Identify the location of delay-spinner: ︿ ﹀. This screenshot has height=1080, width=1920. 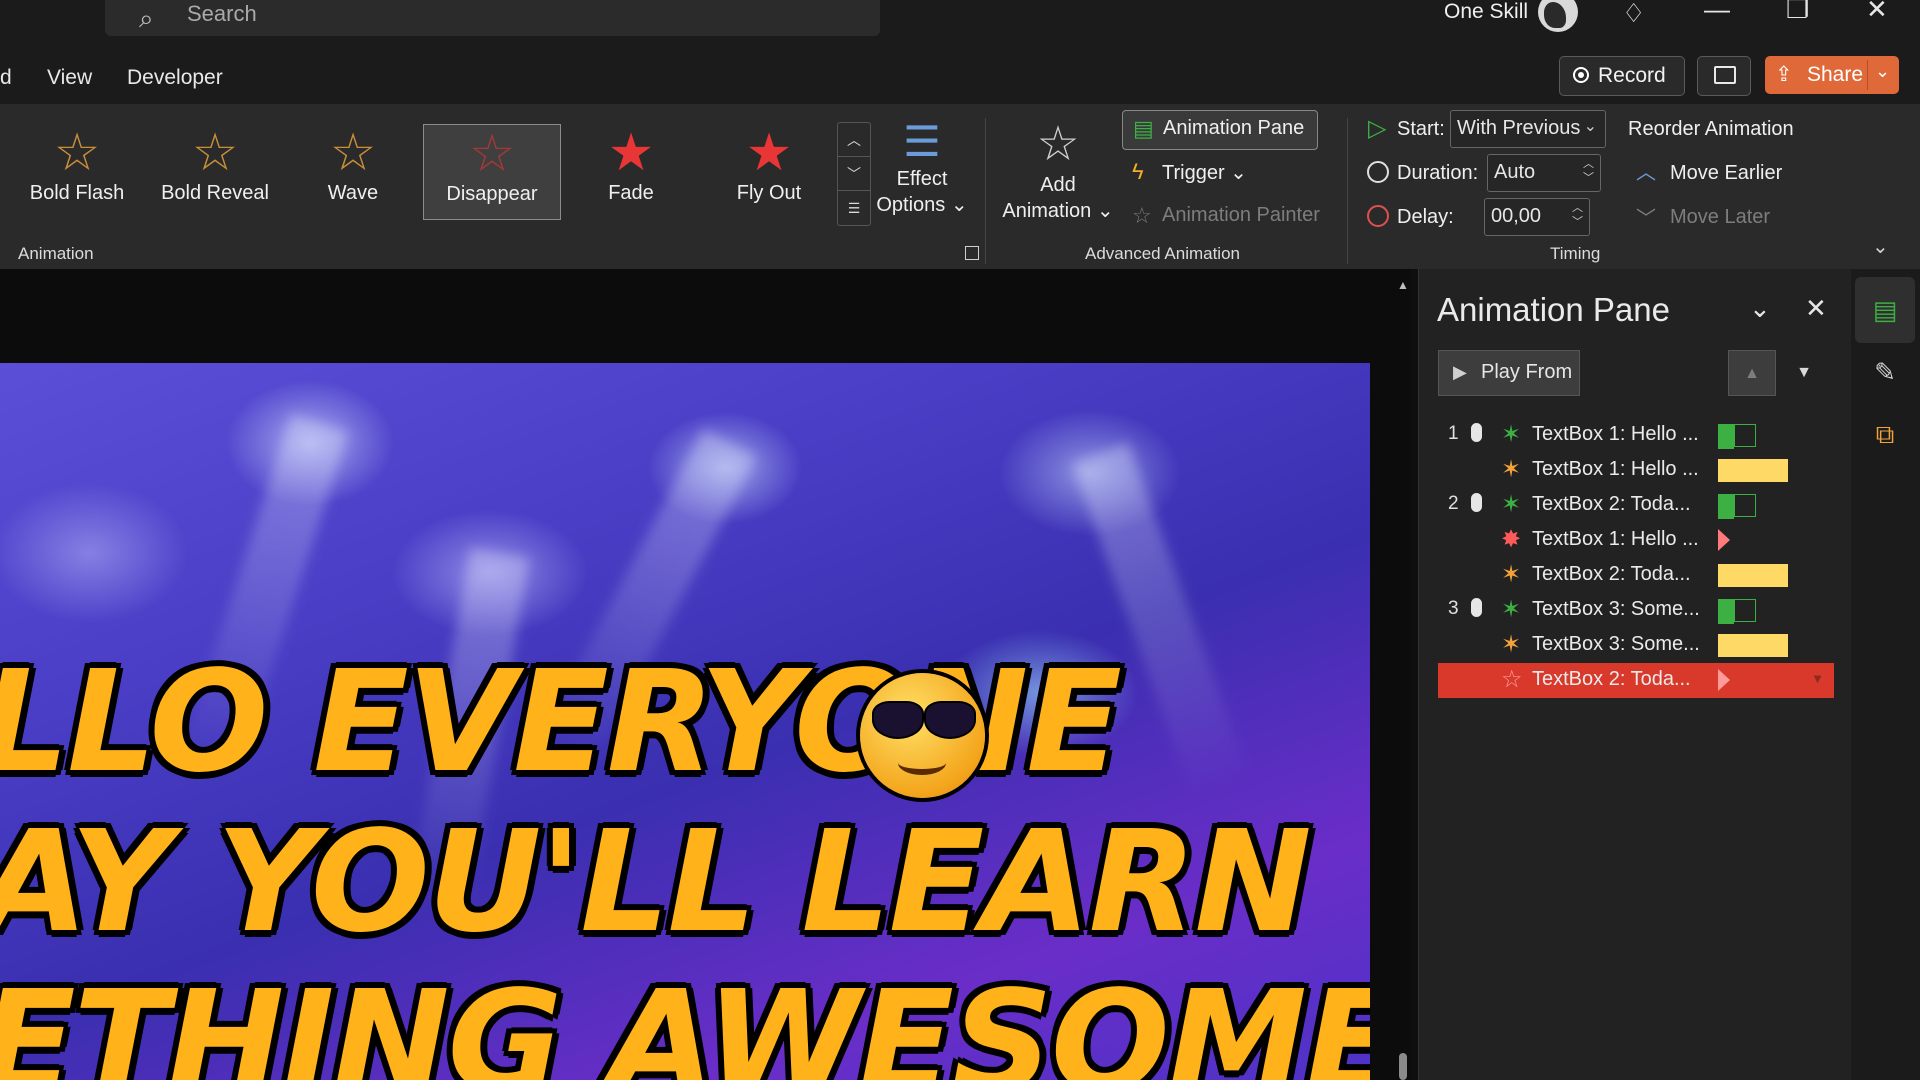
(1577, 215).